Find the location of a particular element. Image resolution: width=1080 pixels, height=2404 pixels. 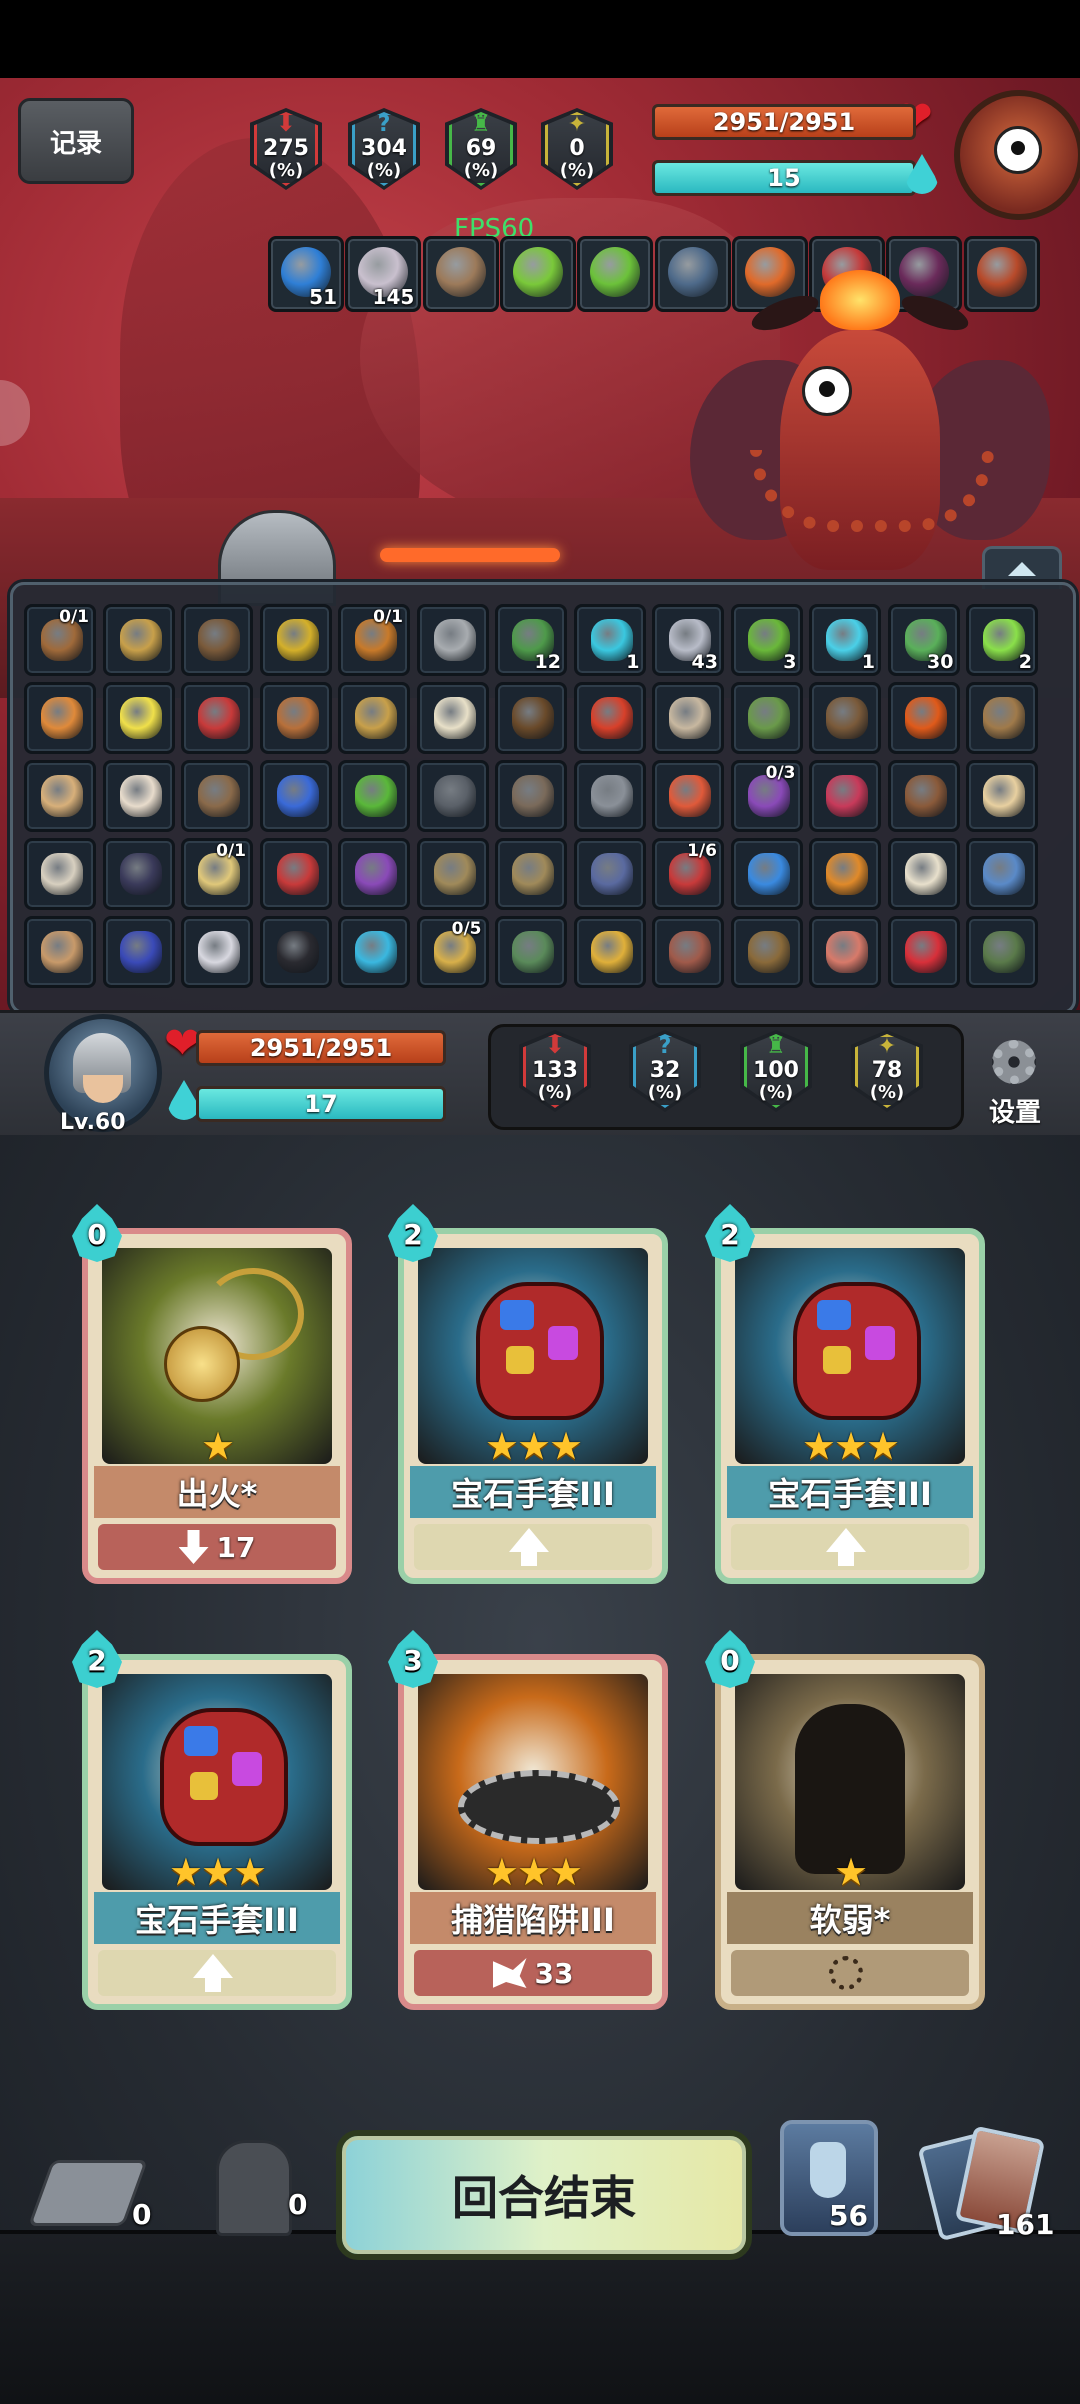

log-button: 记录 is located at coordinates (76, 141).